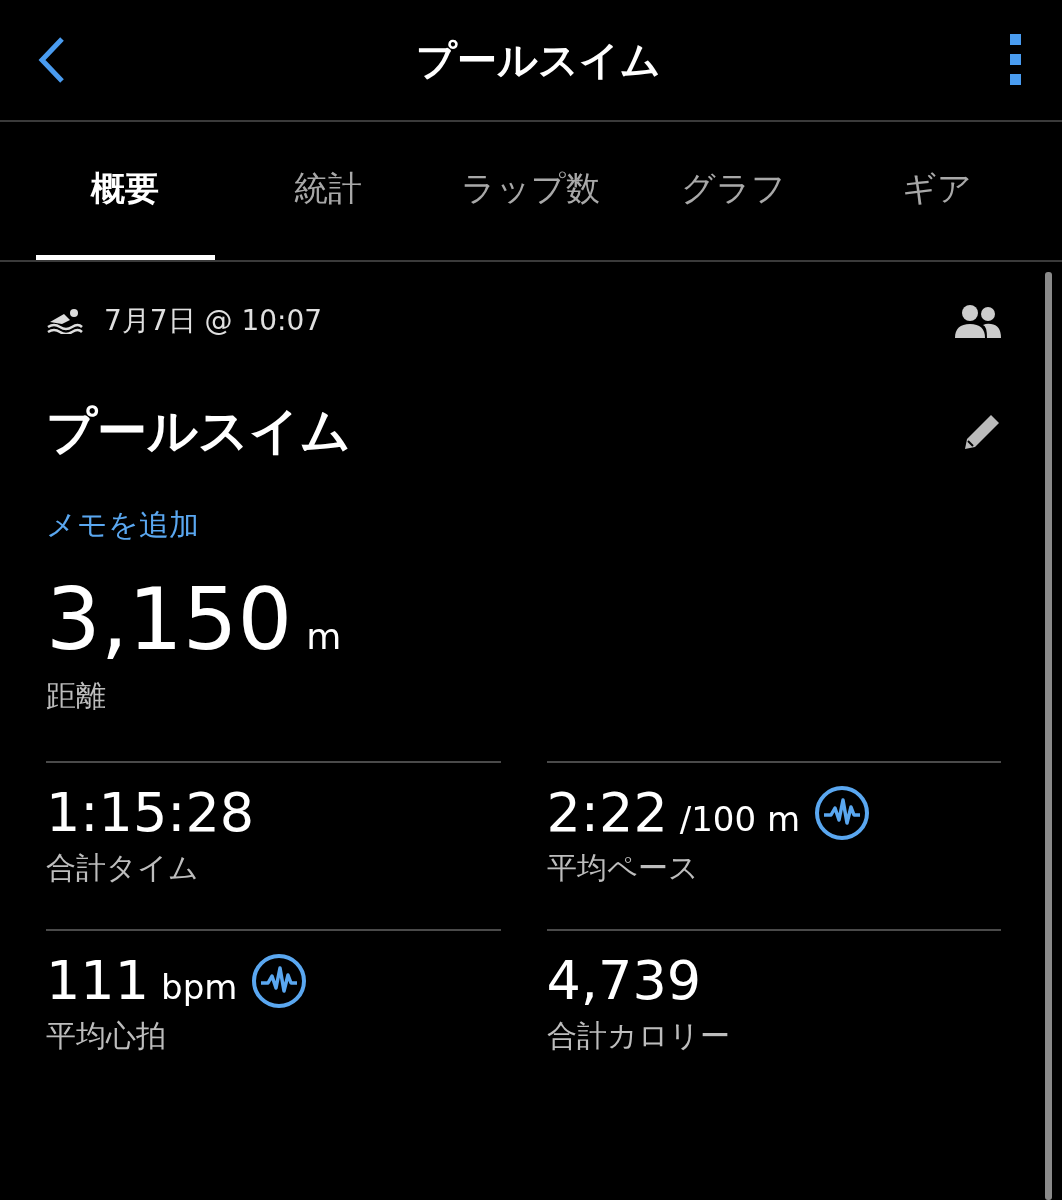  What do you see at coordinates (169, 619) in the screenshot?
I see `distance-value: 3,150` at bounding box center [169, 619].